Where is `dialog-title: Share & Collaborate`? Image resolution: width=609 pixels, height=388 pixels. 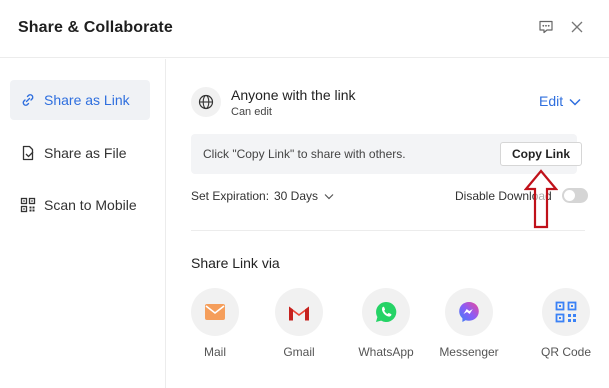 dialog-title: Share & Collaborate is located at coordinates (95, 27).